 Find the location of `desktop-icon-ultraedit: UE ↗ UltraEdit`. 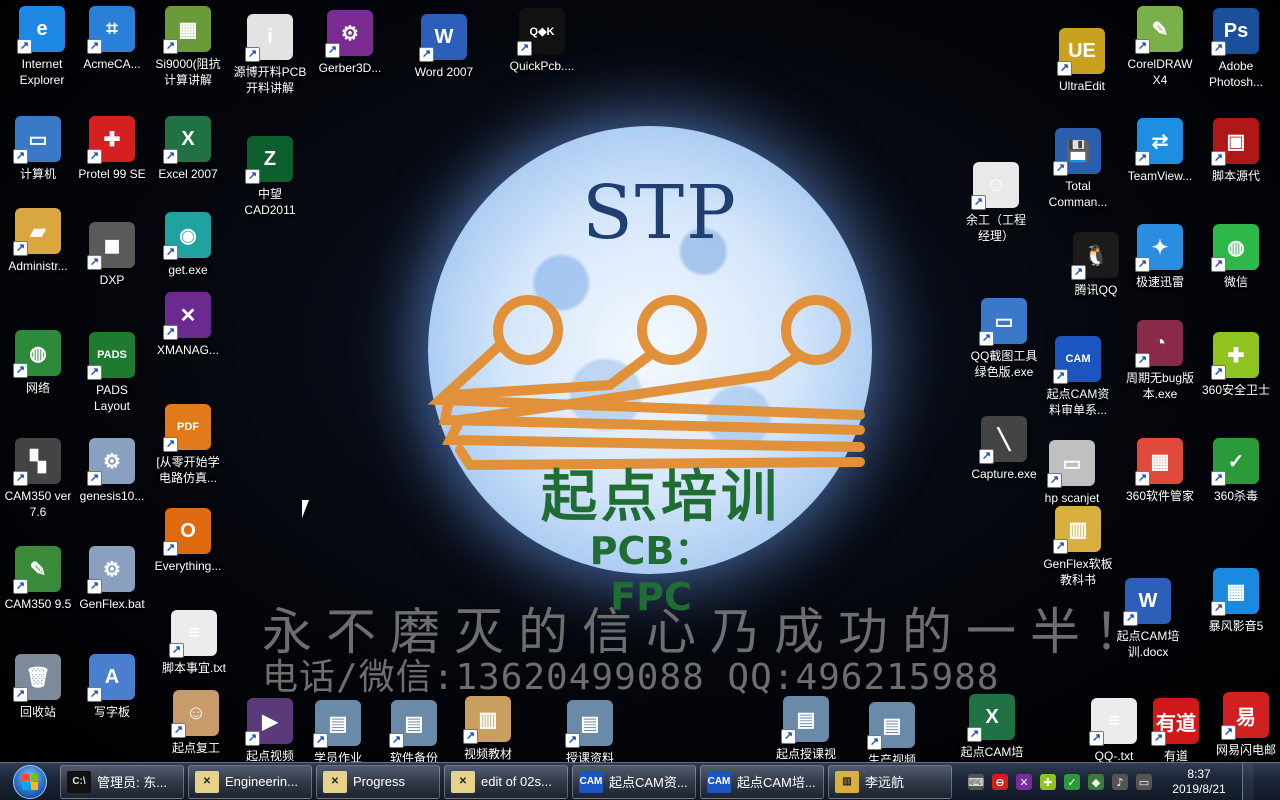

desktop-icon-ultraedit: UE ↗ UltraEdit is located at coordinates (1082, 61).